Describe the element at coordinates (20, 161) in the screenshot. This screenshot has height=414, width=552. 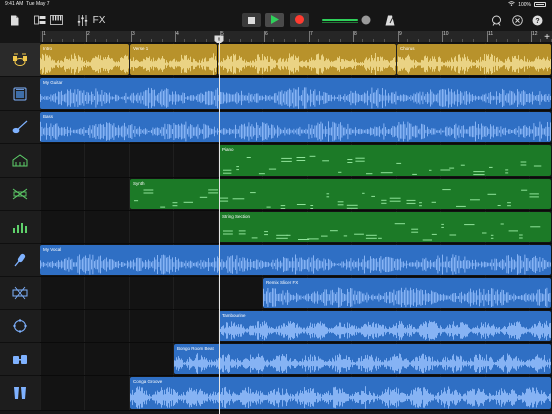
I see `track-header-piano` at that location.